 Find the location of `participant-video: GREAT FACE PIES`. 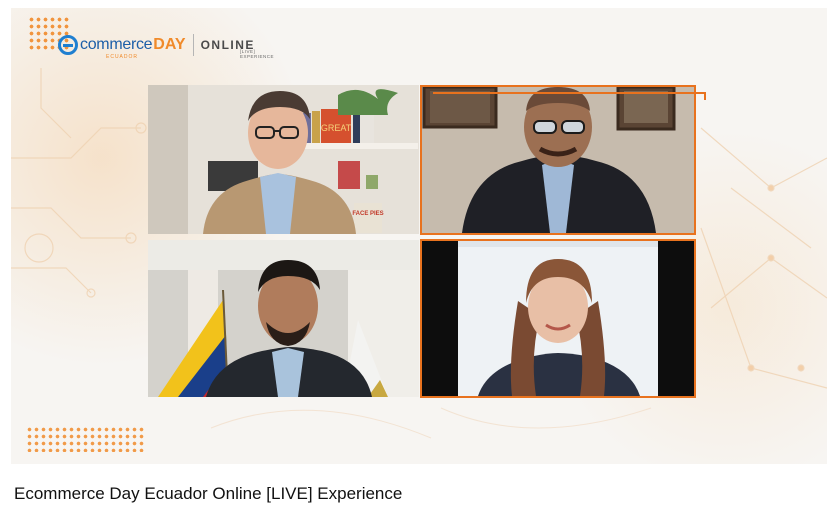

participant-video: GREAT FACE PIES is located at coordinates (283, 159).